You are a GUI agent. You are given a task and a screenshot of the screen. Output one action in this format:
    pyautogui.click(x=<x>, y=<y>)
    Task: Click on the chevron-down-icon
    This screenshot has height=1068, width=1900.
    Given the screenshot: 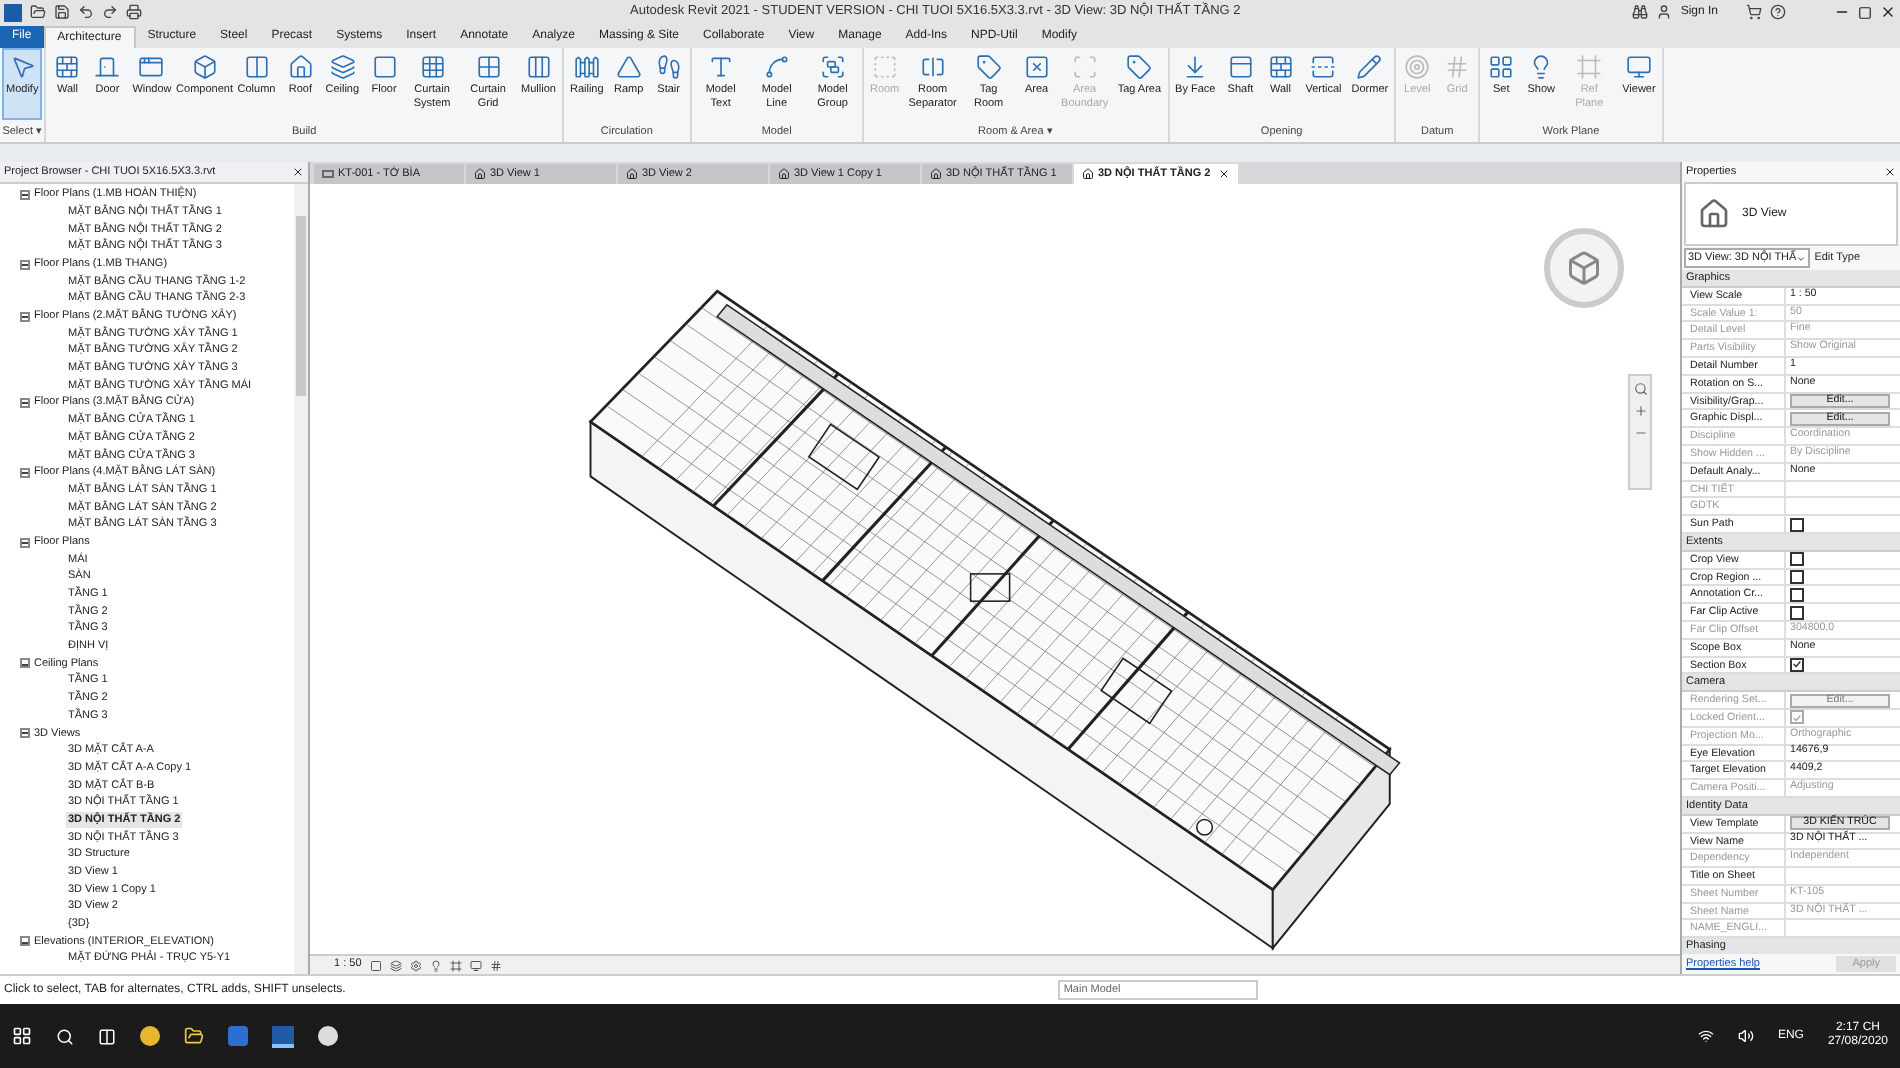 What is the action you would take?
    pyautogui.click(x=1801, y=258)
    